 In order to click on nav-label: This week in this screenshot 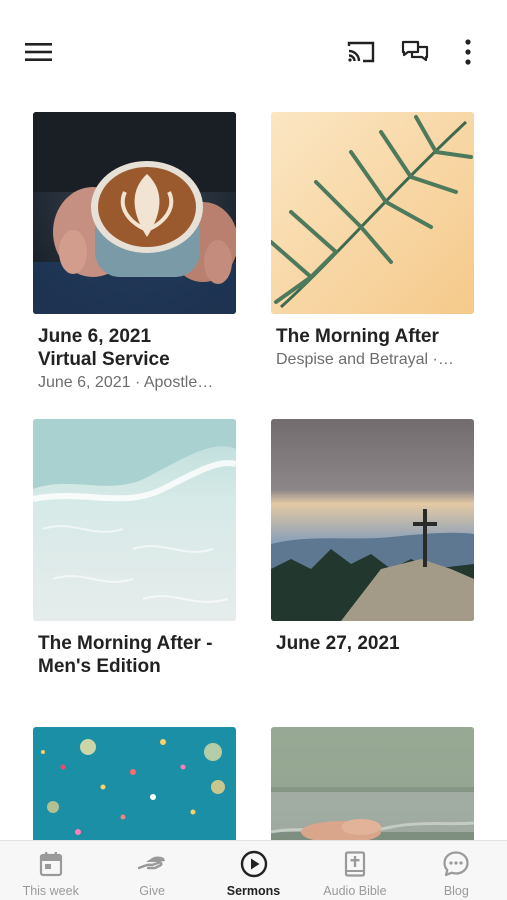, I will do `click(50, 891)`.